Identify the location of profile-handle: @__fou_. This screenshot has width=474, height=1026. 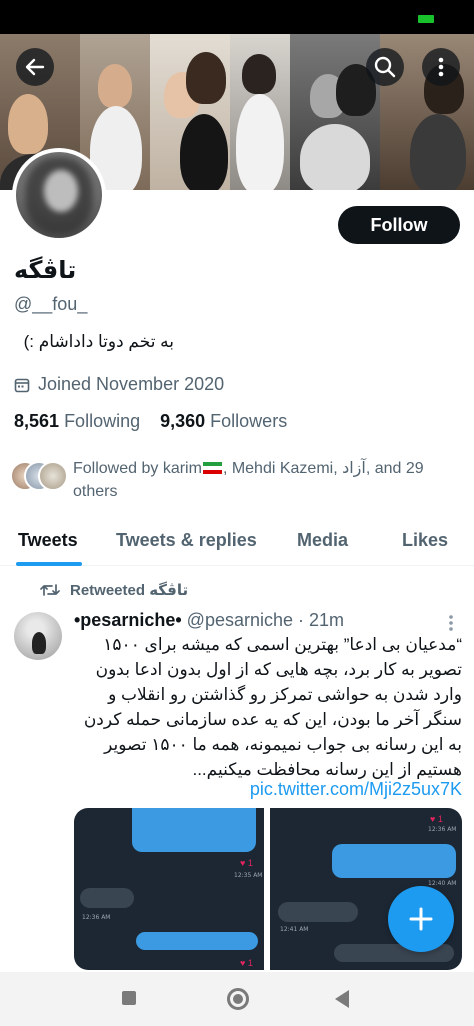
(51, 304).